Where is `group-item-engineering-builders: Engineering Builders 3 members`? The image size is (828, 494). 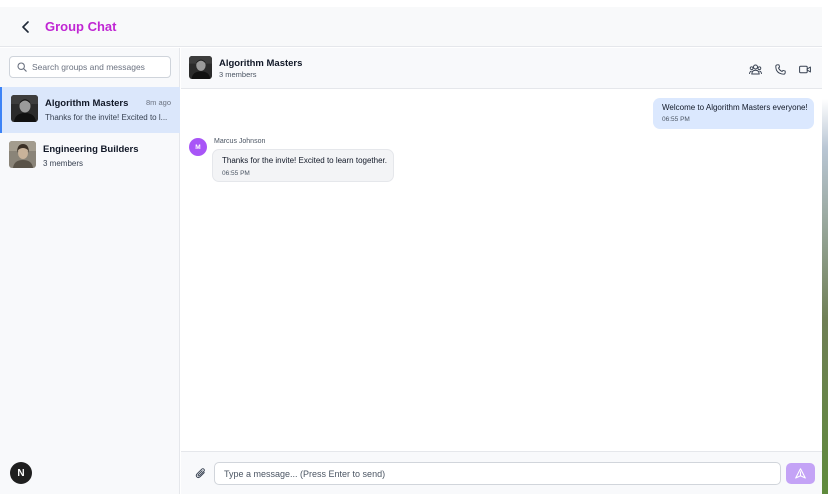
group-item-engineering-builders: Engineering Builders 3 members is located at coordinates (90, 156).